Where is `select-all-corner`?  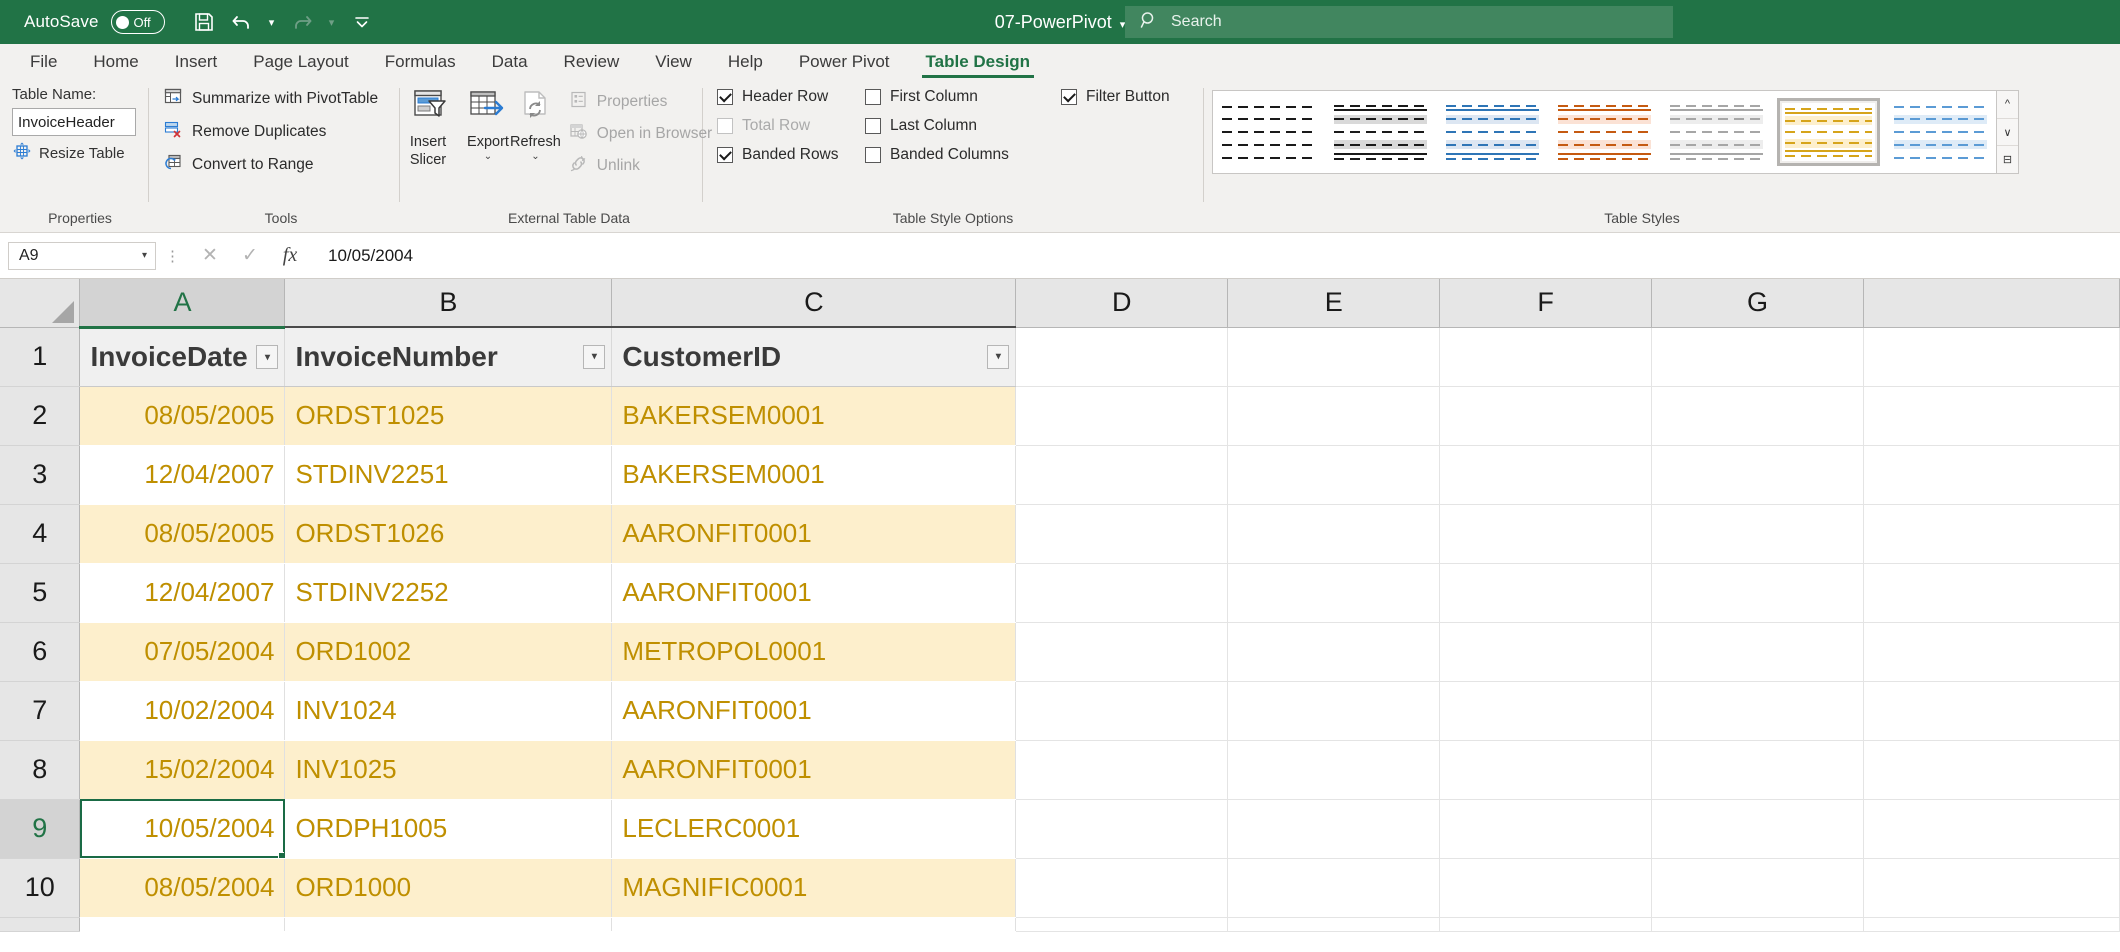
select-all-corner is located at coordinates (40, 303).